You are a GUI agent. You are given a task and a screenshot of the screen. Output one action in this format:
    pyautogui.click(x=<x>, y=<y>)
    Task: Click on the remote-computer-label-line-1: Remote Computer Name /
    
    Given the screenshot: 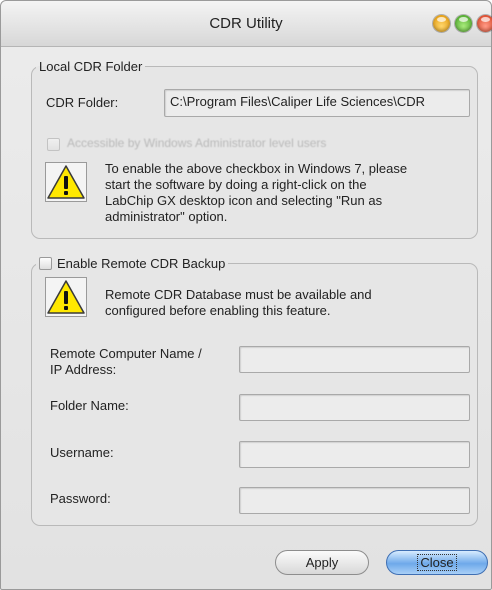 What is the action you would take?
    pyautogui.click(x=126, y=353)
    